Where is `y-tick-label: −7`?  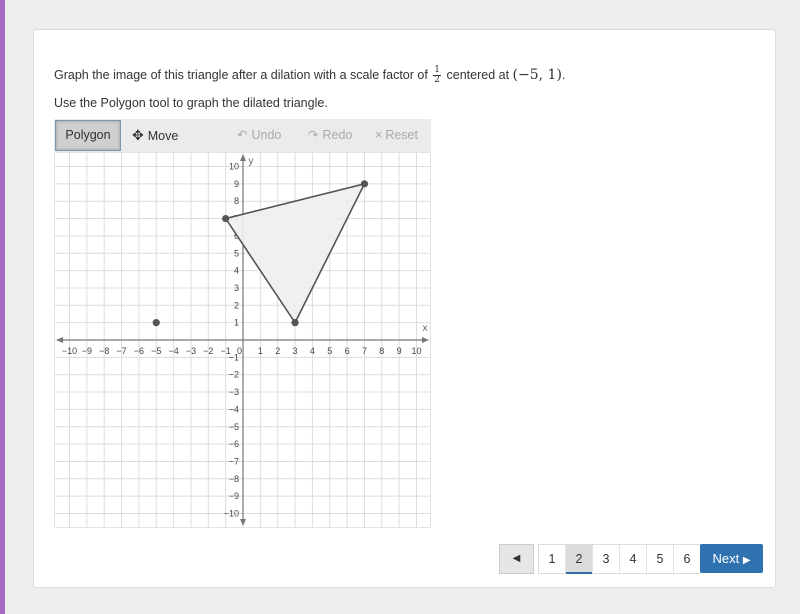 y-tick-label: −7 is located at coordinates (234, 461).